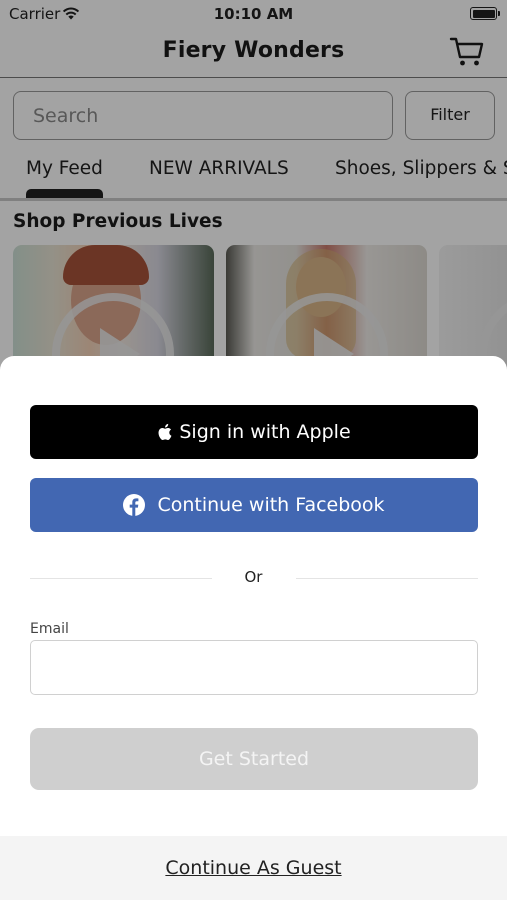  I want to click on sign-in-with-apple-button: Sign in with Apple, so click(254, 432).